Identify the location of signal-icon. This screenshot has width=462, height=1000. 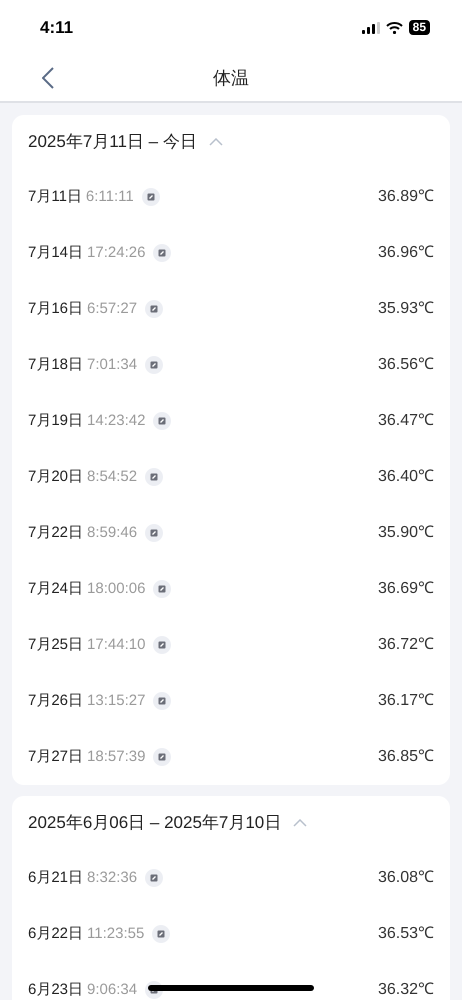
(371, 28).